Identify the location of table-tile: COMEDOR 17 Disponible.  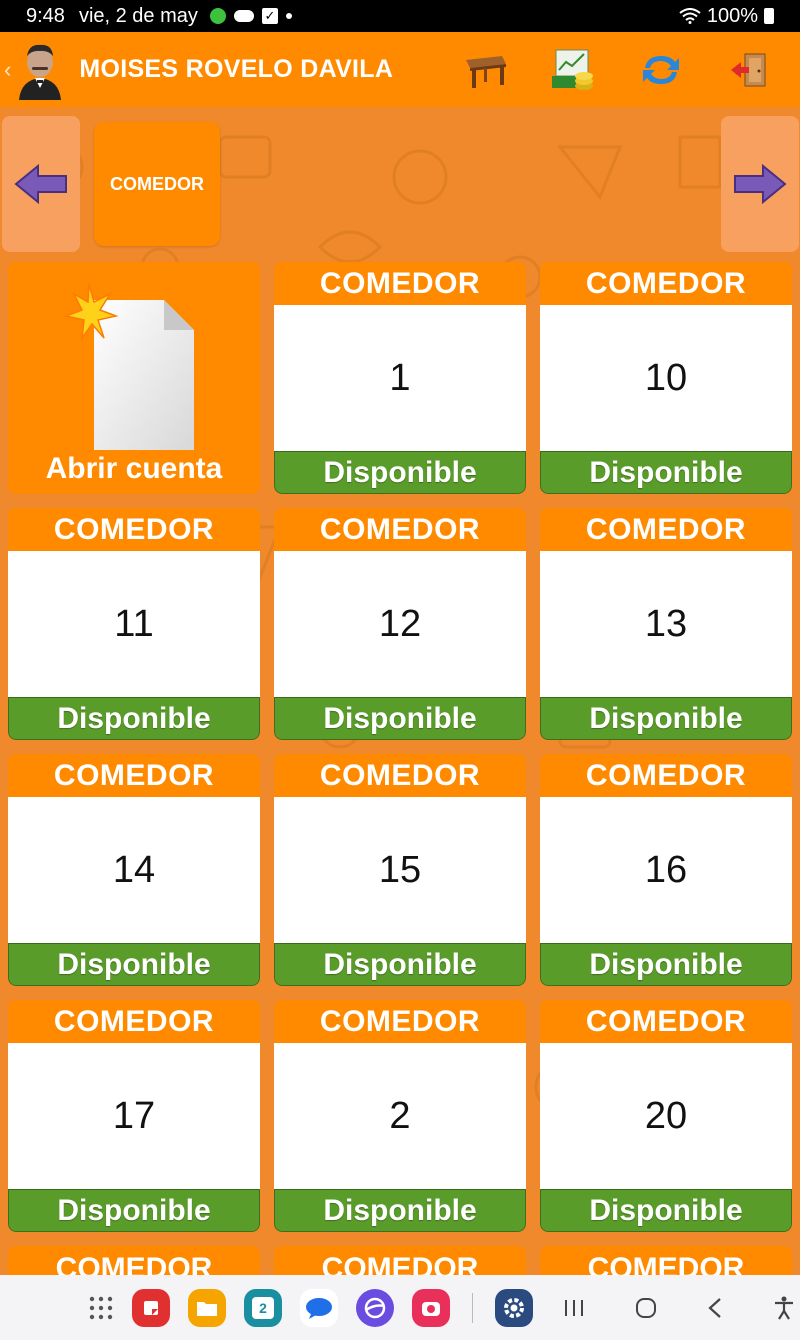
(134, 1116).